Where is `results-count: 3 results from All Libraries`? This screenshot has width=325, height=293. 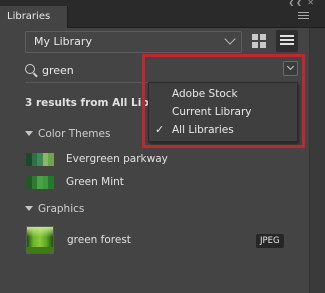
results-count: 3 results from All Libraries is located at coordinates (87, 103).